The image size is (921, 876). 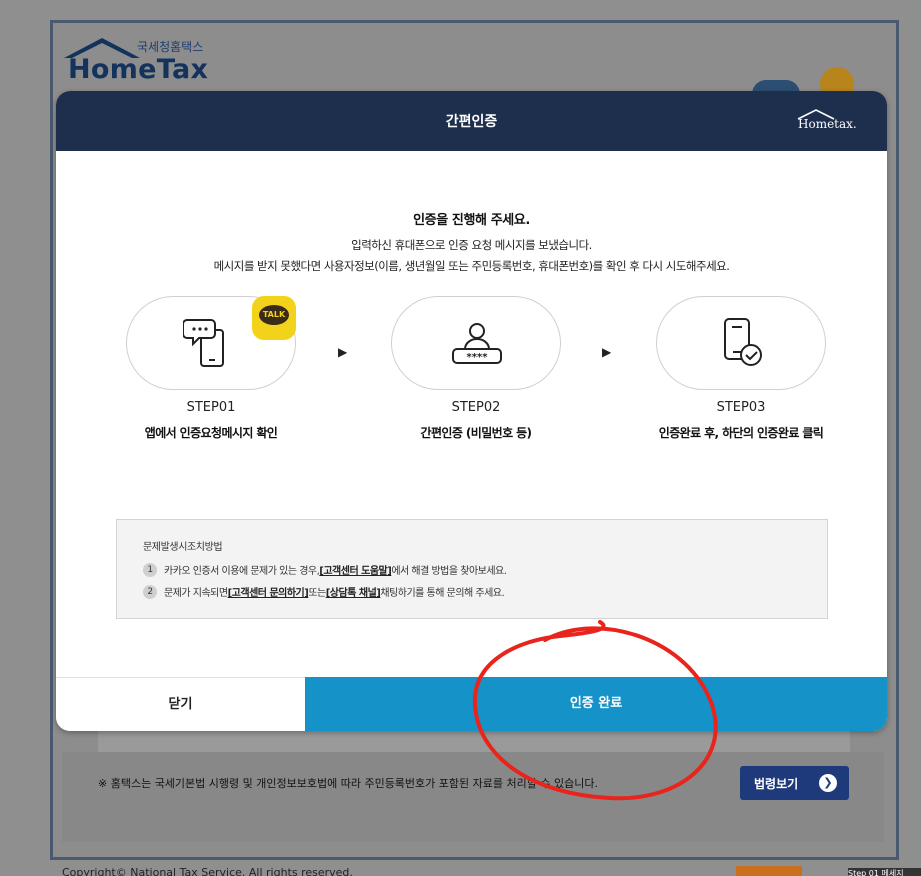 What do you see at coordinates (769, 871) in the screenshot?
I see `footer-badge` at bounding box center [769, 871].